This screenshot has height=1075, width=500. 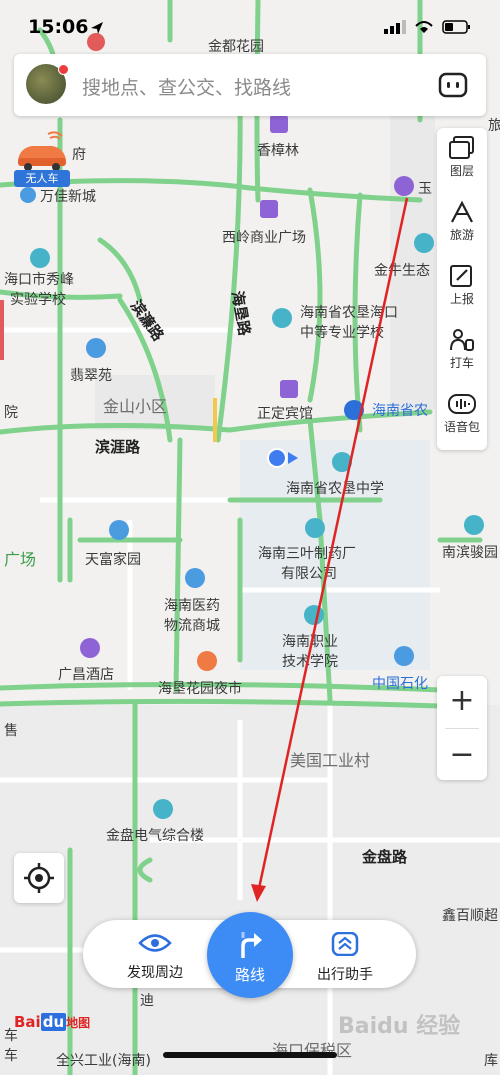 What do you see at coordinates (462, 224) in the screenshot?
I see `tool-travel: 旅游` at bounding box center [462, 224].